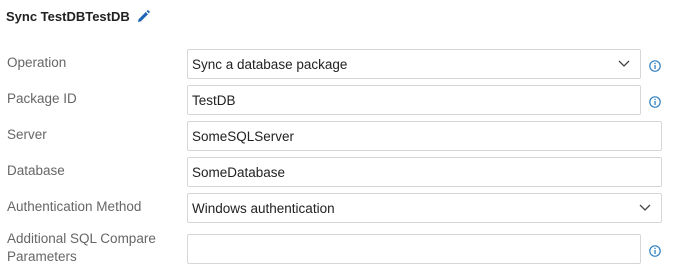 This screenshot has width=674, height=273. Describe the element at coordinates (414, 100) in the screenshot. I see `package-id-input: TestDB` at that location.